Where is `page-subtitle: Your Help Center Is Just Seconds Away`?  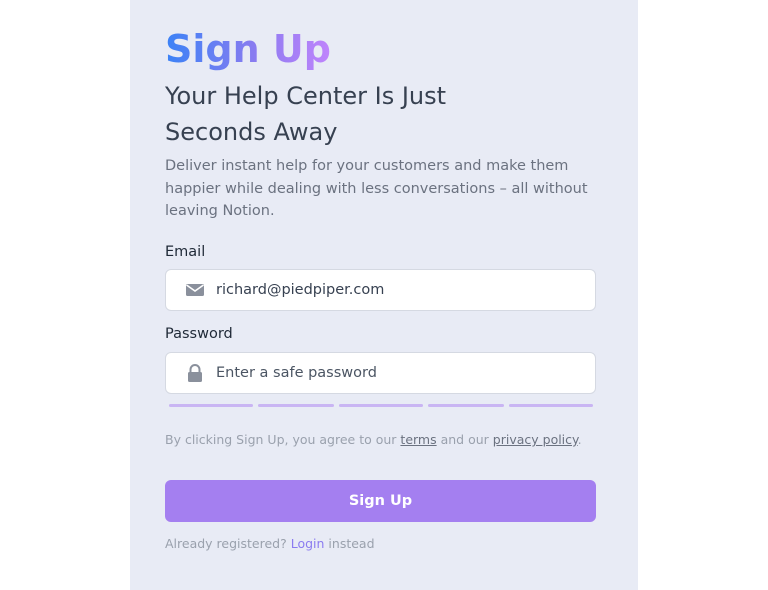
page-subtitle: Your Help Center Is Just Seconds Away is located at coordinates (306, 114).